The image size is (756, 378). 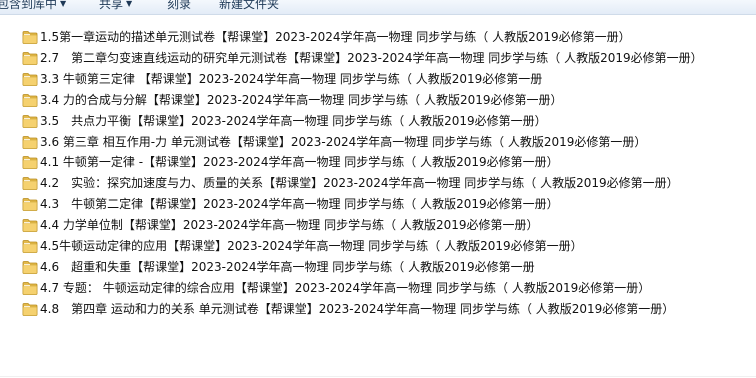 I want to click on include-in-library-menu: 包含到库中 ▼, so click(x=33, y=6).